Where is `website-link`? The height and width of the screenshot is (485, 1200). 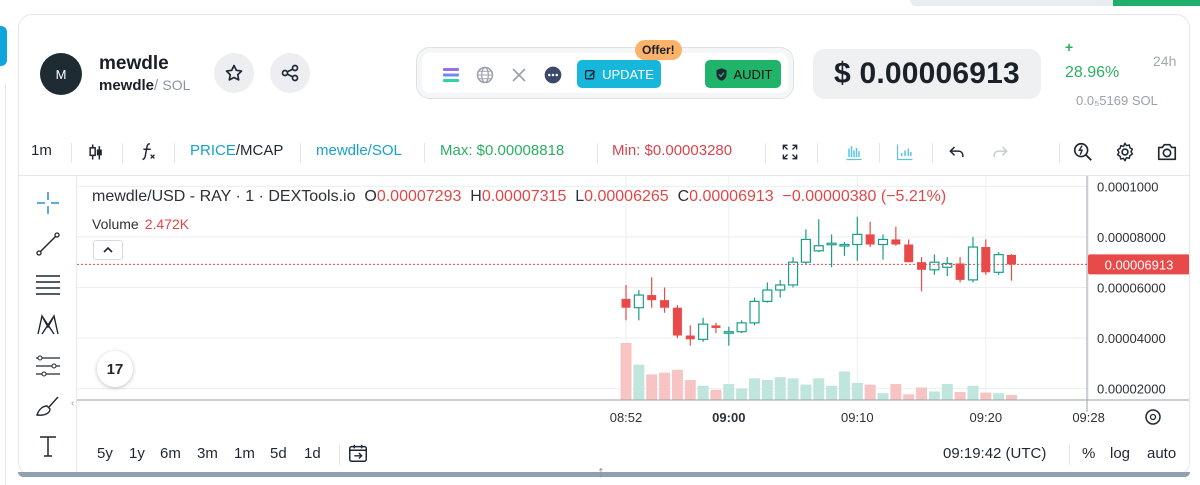 website-link is located at coordinates (485, 75).